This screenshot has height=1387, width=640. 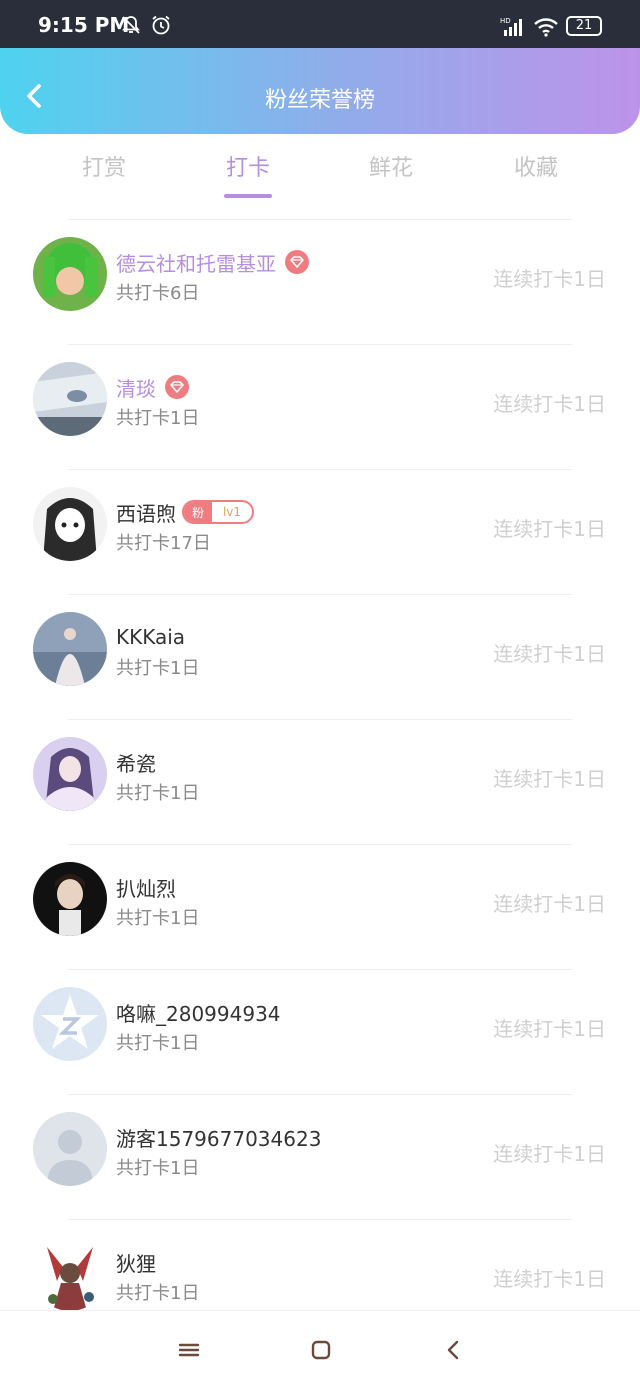 What do you see at coordinates (320, 1027) in the screenshot?
I see `list-item: 咯嘛_280994934 共打卡1日 连续打卡1日` at bounding box center [320, 1027].